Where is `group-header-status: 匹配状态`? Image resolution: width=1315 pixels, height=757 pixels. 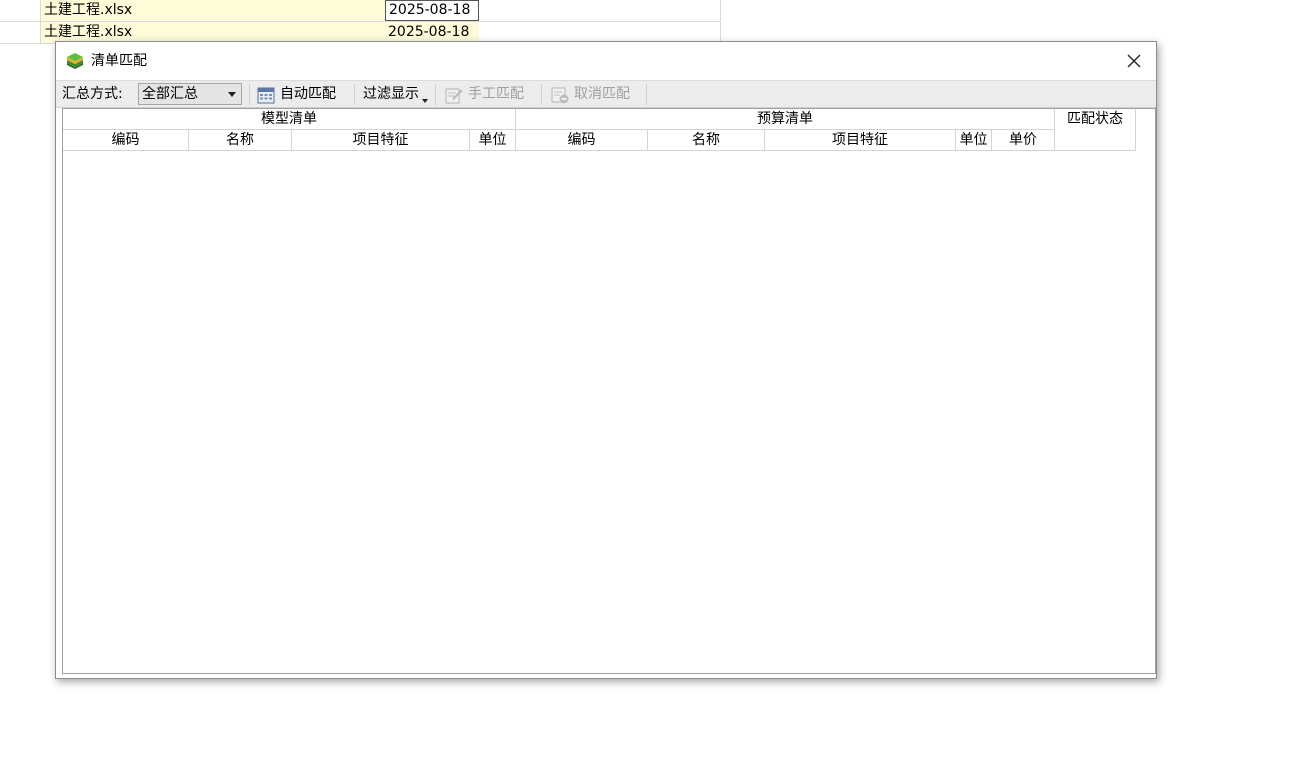 group-header-status: 匹配状态 is located at coordinates (1095, 130).